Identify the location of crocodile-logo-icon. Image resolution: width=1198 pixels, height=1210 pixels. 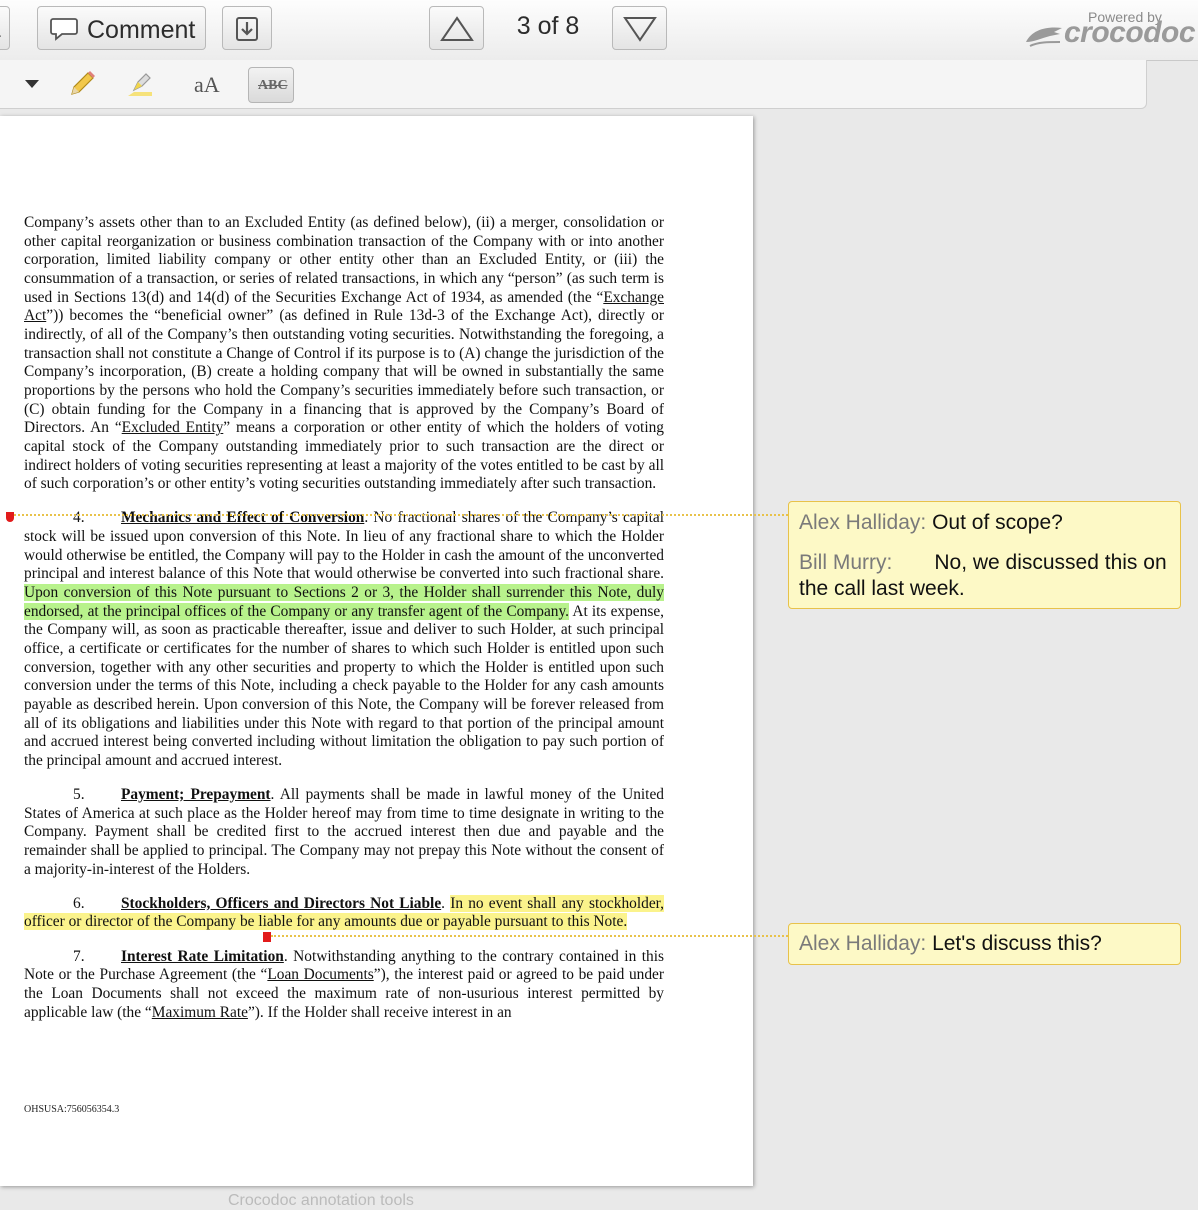
(1044, 37).